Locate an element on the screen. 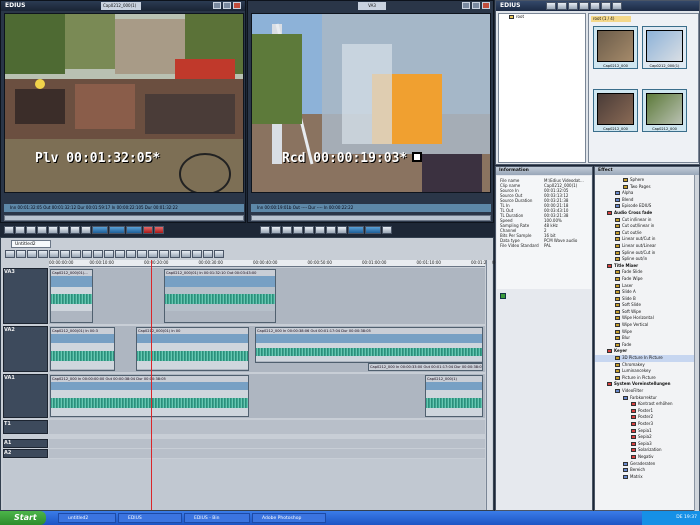 The image size is (700, 525). render-button is located at coordinates (208, 254).